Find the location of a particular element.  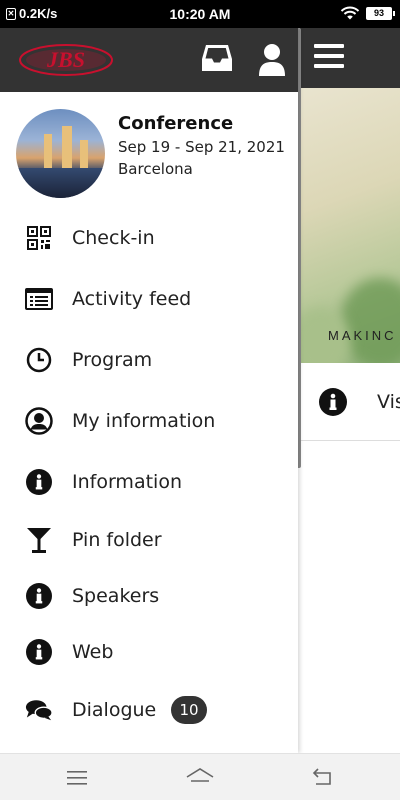

battery-indicator: 93 is located at coordinates (380, 13).